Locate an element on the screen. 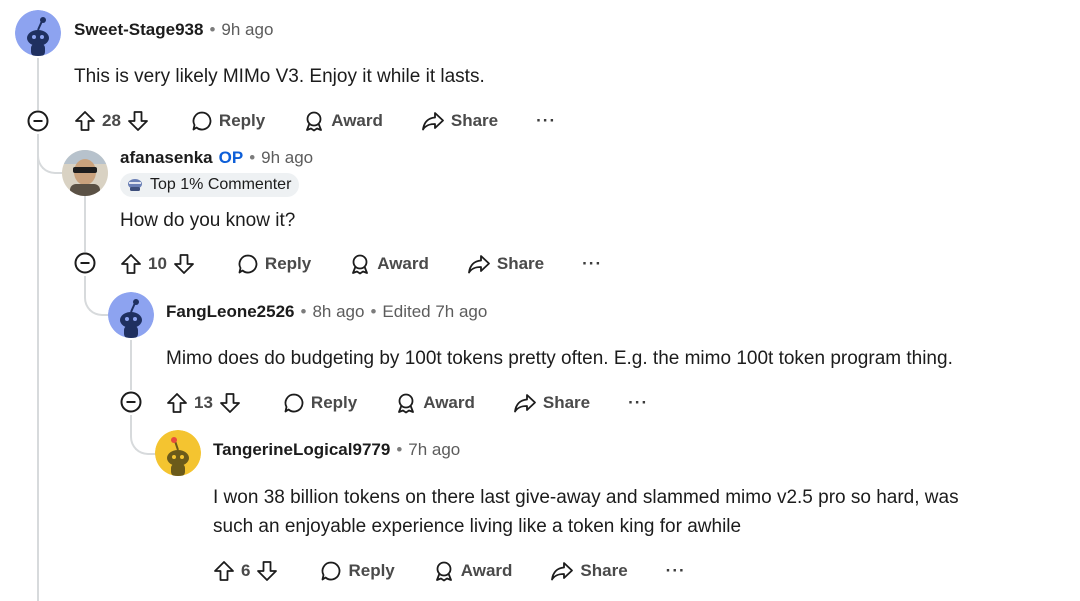 The width and height of the screenshot is (1080, 601). username: FangLeone2526 is located at coordinates (230, 312).